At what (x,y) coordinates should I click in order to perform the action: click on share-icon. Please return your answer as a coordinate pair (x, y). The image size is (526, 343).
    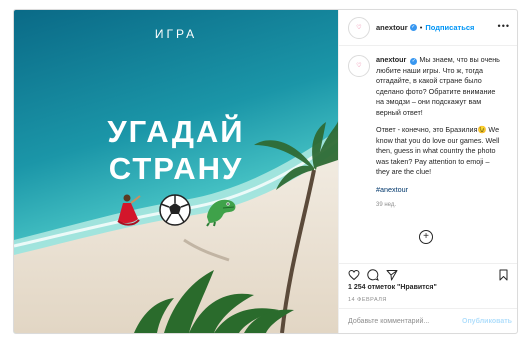
    Looking at the image, I should click on (392, 275).